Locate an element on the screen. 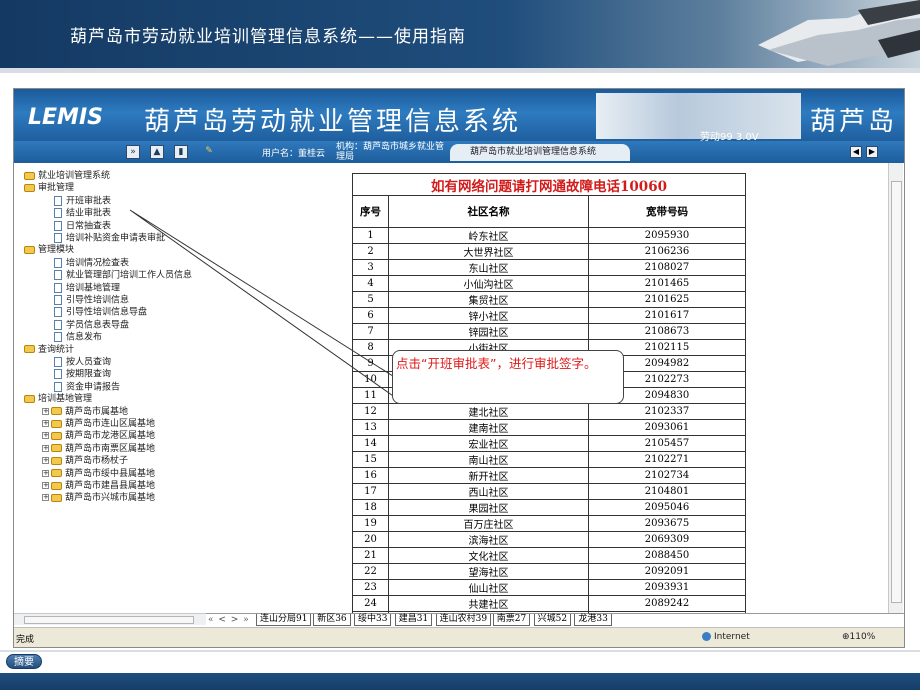 This screenshot has width=920, height=690. zoom-value: 110% is located at coordinates (862, 637).